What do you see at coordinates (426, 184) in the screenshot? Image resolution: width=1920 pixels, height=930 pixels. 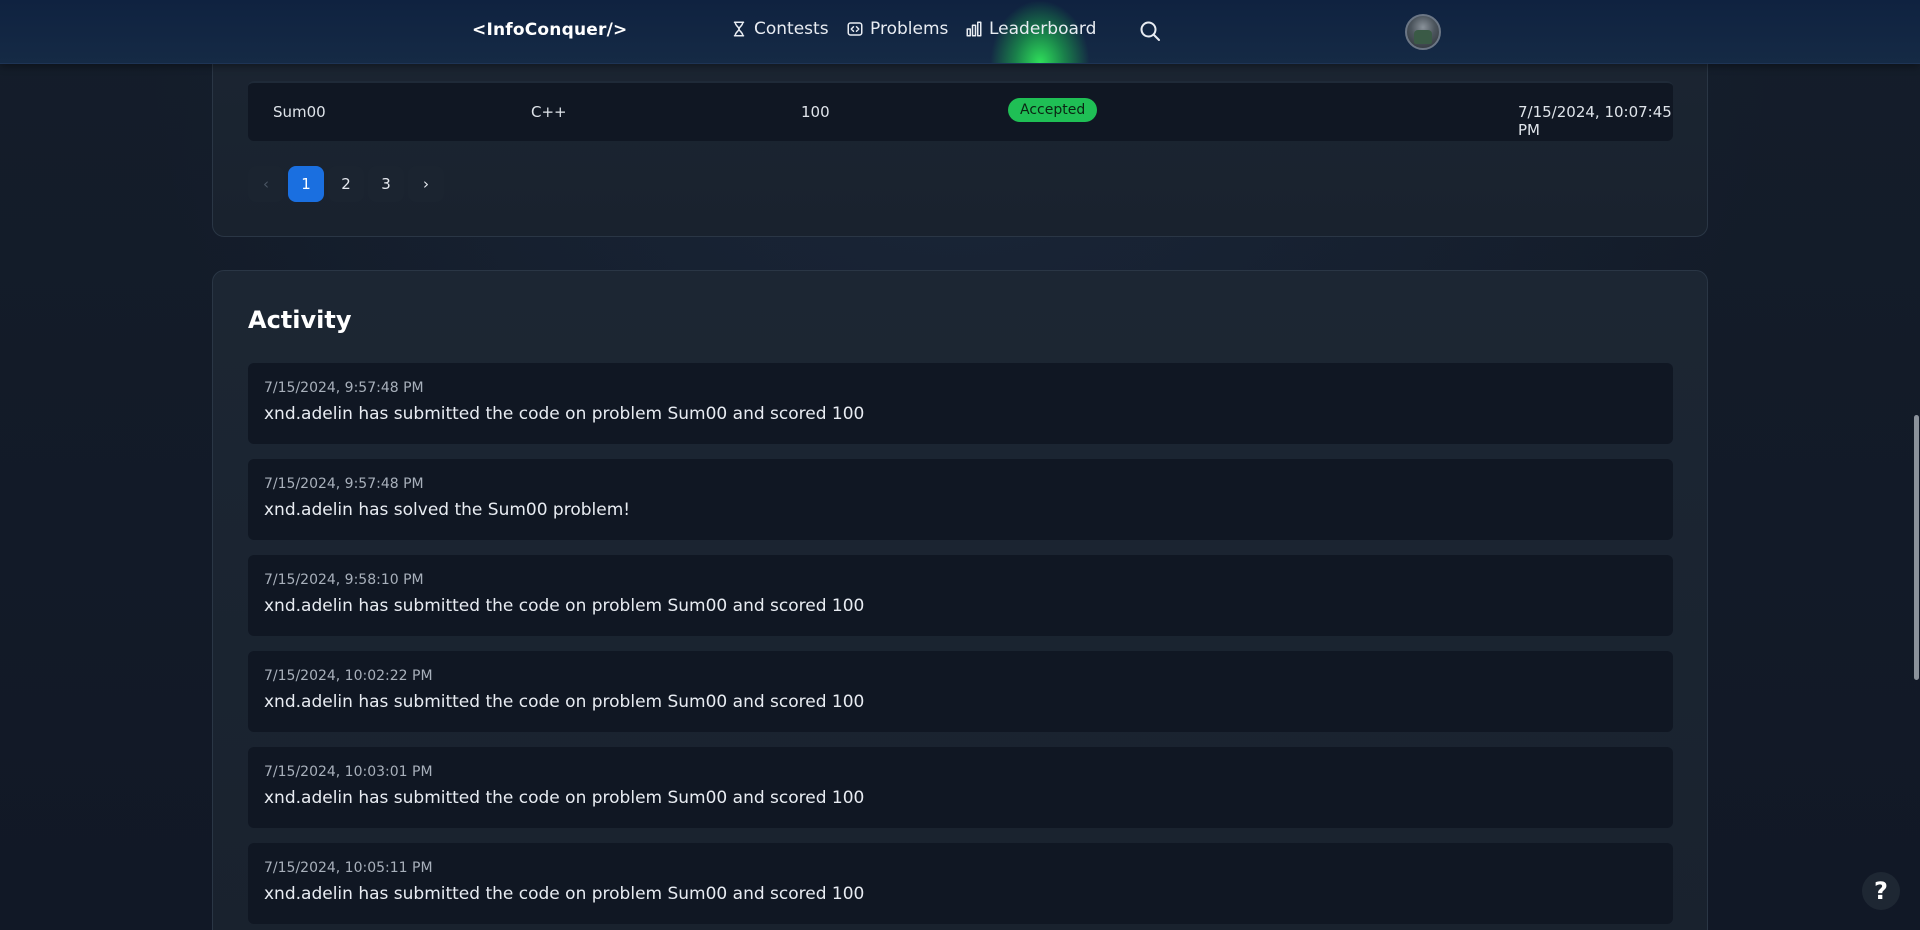 I see `next-page-button: ›` at bounding box center [426, 184].